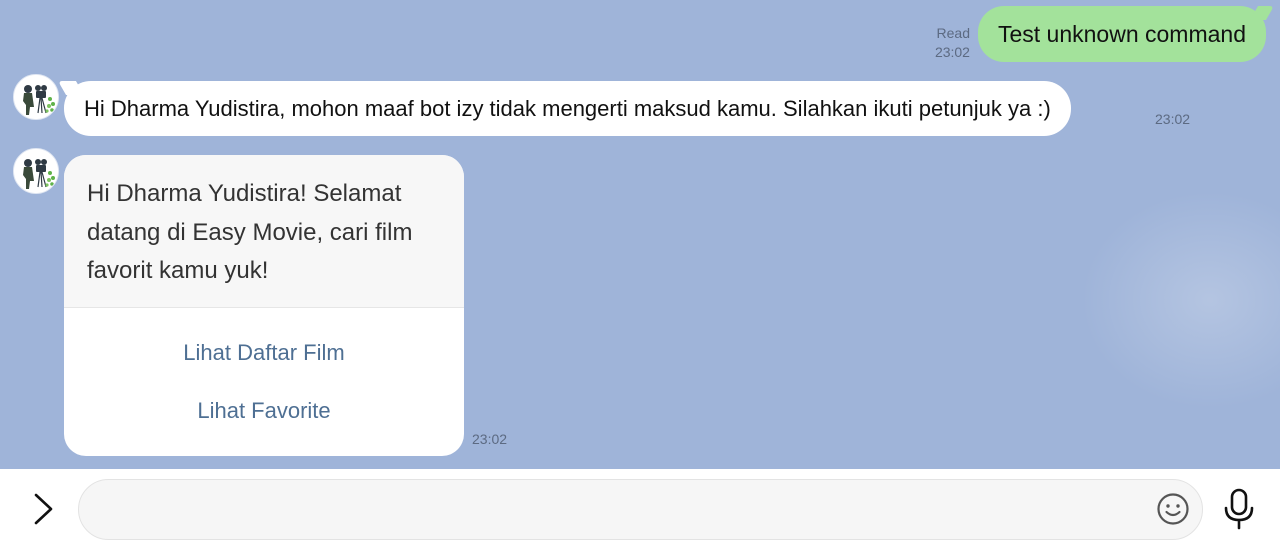 This screenshot has width=1280, height=550. What do you see at coordinates (953, 33) in the screenshot?
I see `read-receipt: Read` at bounding box center [953, 33].